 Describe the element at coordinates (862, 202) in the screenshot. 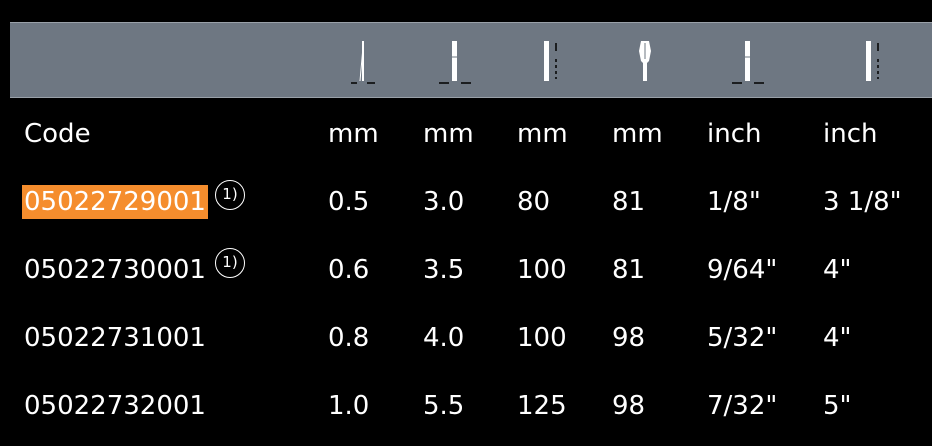

I see `table-cell: 3 1/8"` at that location.